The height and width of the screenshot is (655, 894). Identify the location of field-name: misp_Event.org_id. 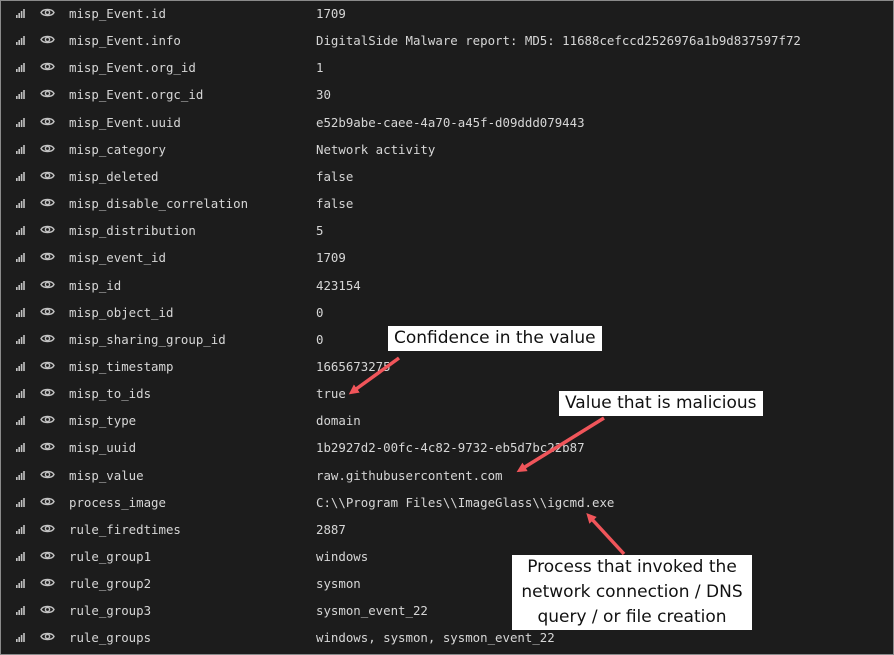
(132, 68).